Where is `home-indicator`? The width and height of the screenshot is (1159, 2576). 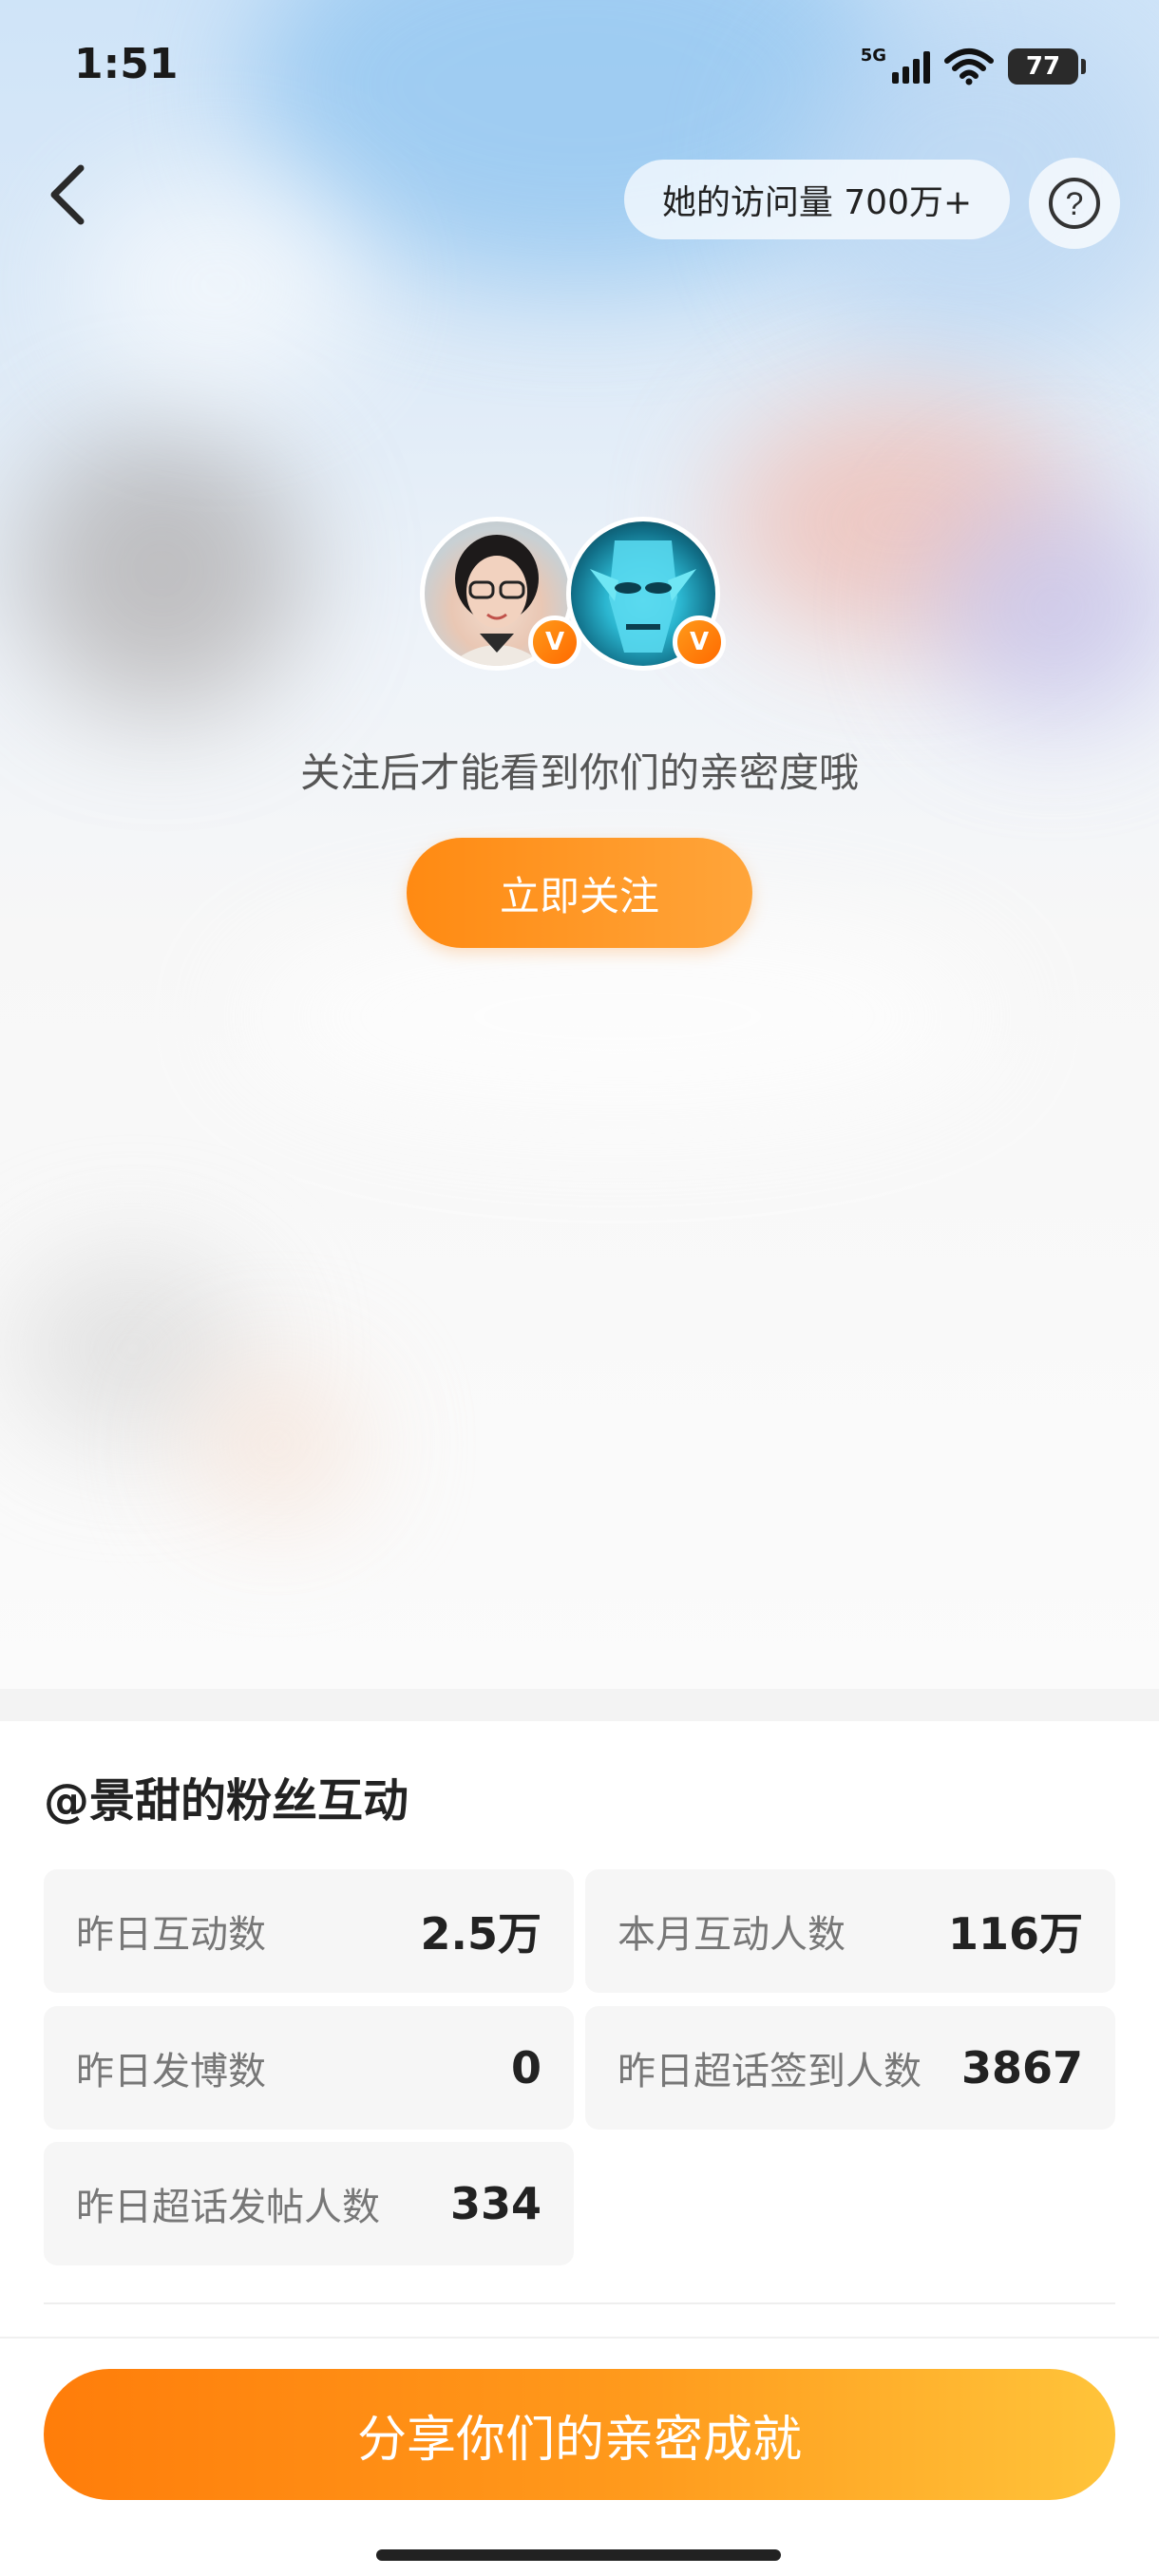 home-indicator is located at coordinates (578, 2555).